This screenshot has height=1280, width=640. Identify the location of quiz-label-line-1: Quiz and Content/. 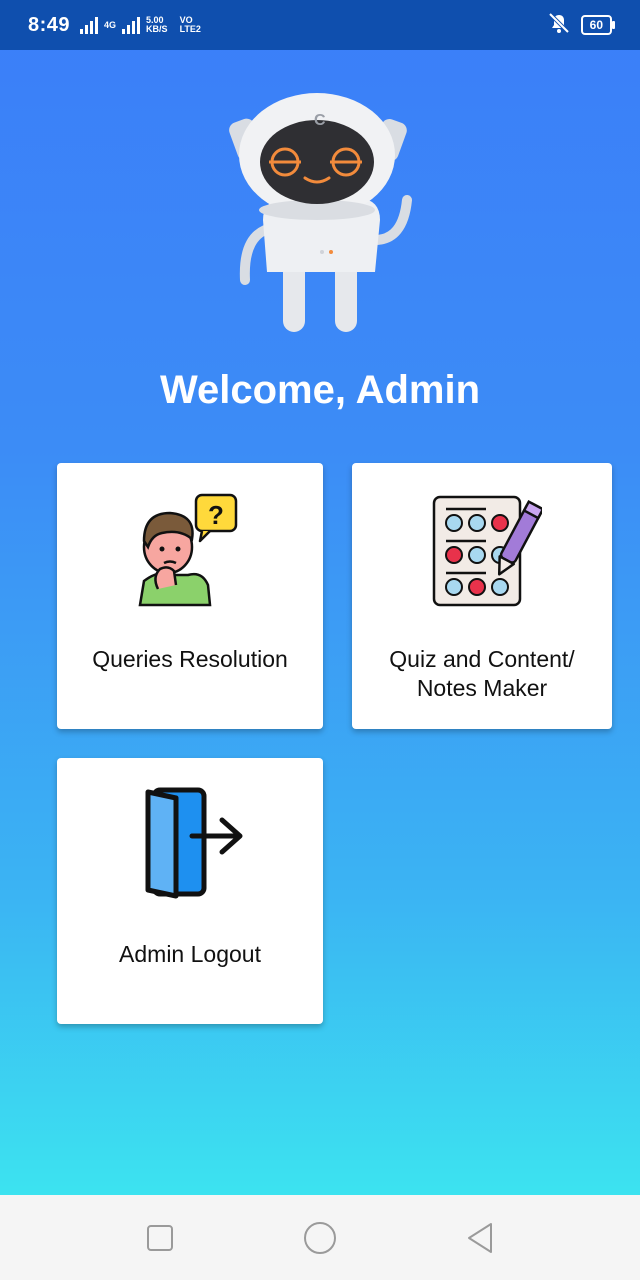
(482, 659).